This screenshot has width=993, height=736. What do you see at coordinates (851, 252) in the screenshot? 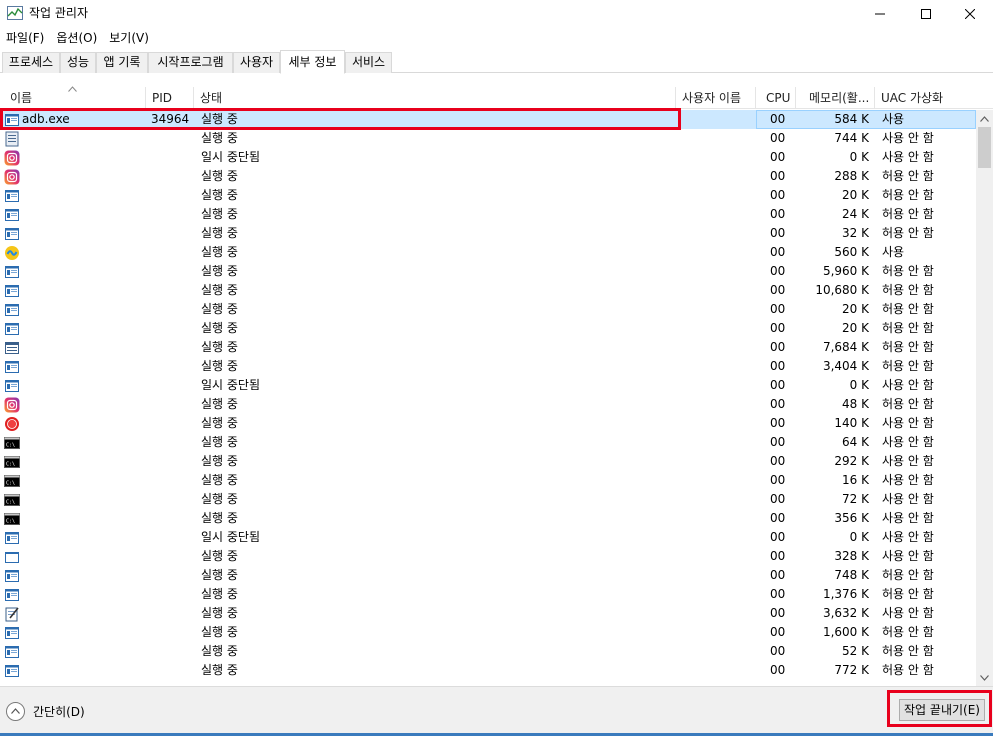
I see `process-memory: 560 K` at bounding box center [851, 252].